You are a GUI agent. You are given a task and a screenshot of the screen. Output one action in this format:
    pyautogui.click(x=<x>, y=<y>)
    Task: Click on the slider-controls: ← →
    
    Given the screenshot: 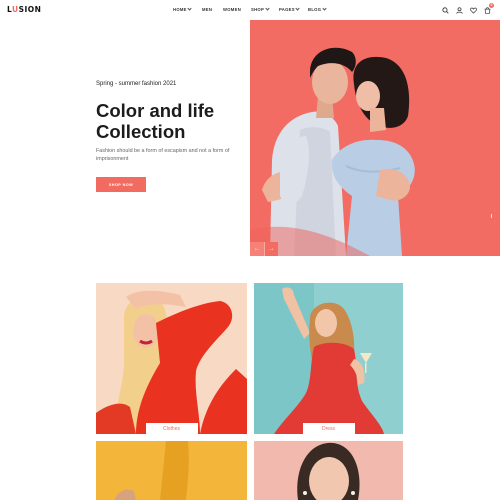 What is the action you would take?
    pyautogui.click(x=264, y=249)
    